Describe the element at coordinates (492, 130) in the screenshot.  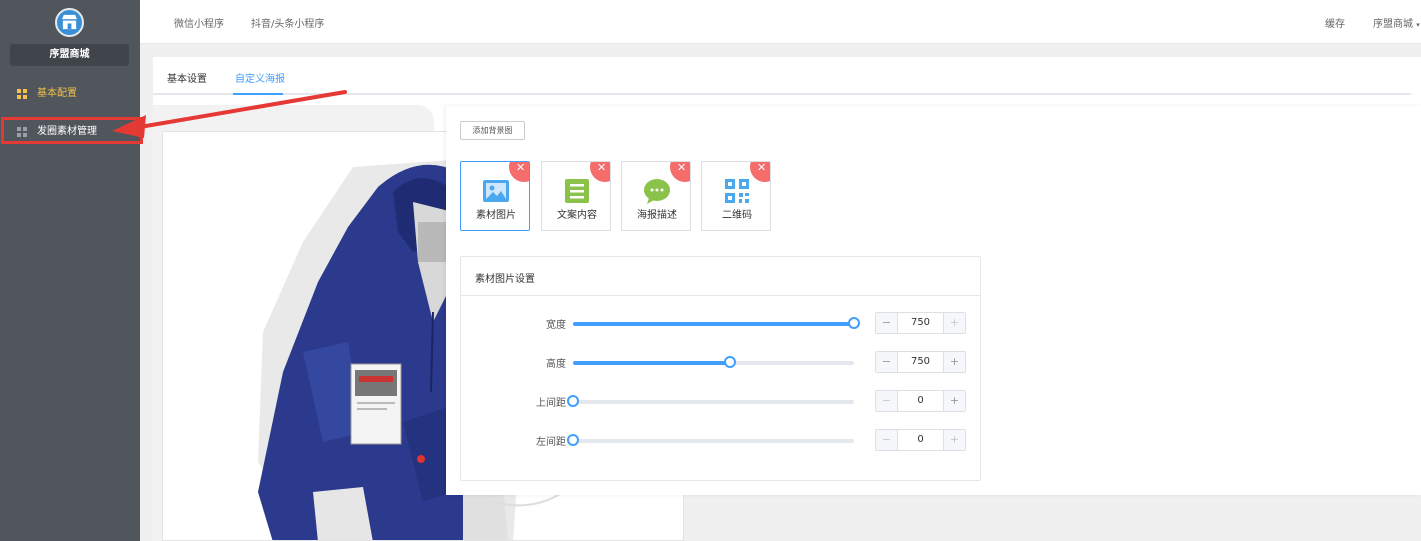
I see `add-background-button: 添加背景图` at that location.